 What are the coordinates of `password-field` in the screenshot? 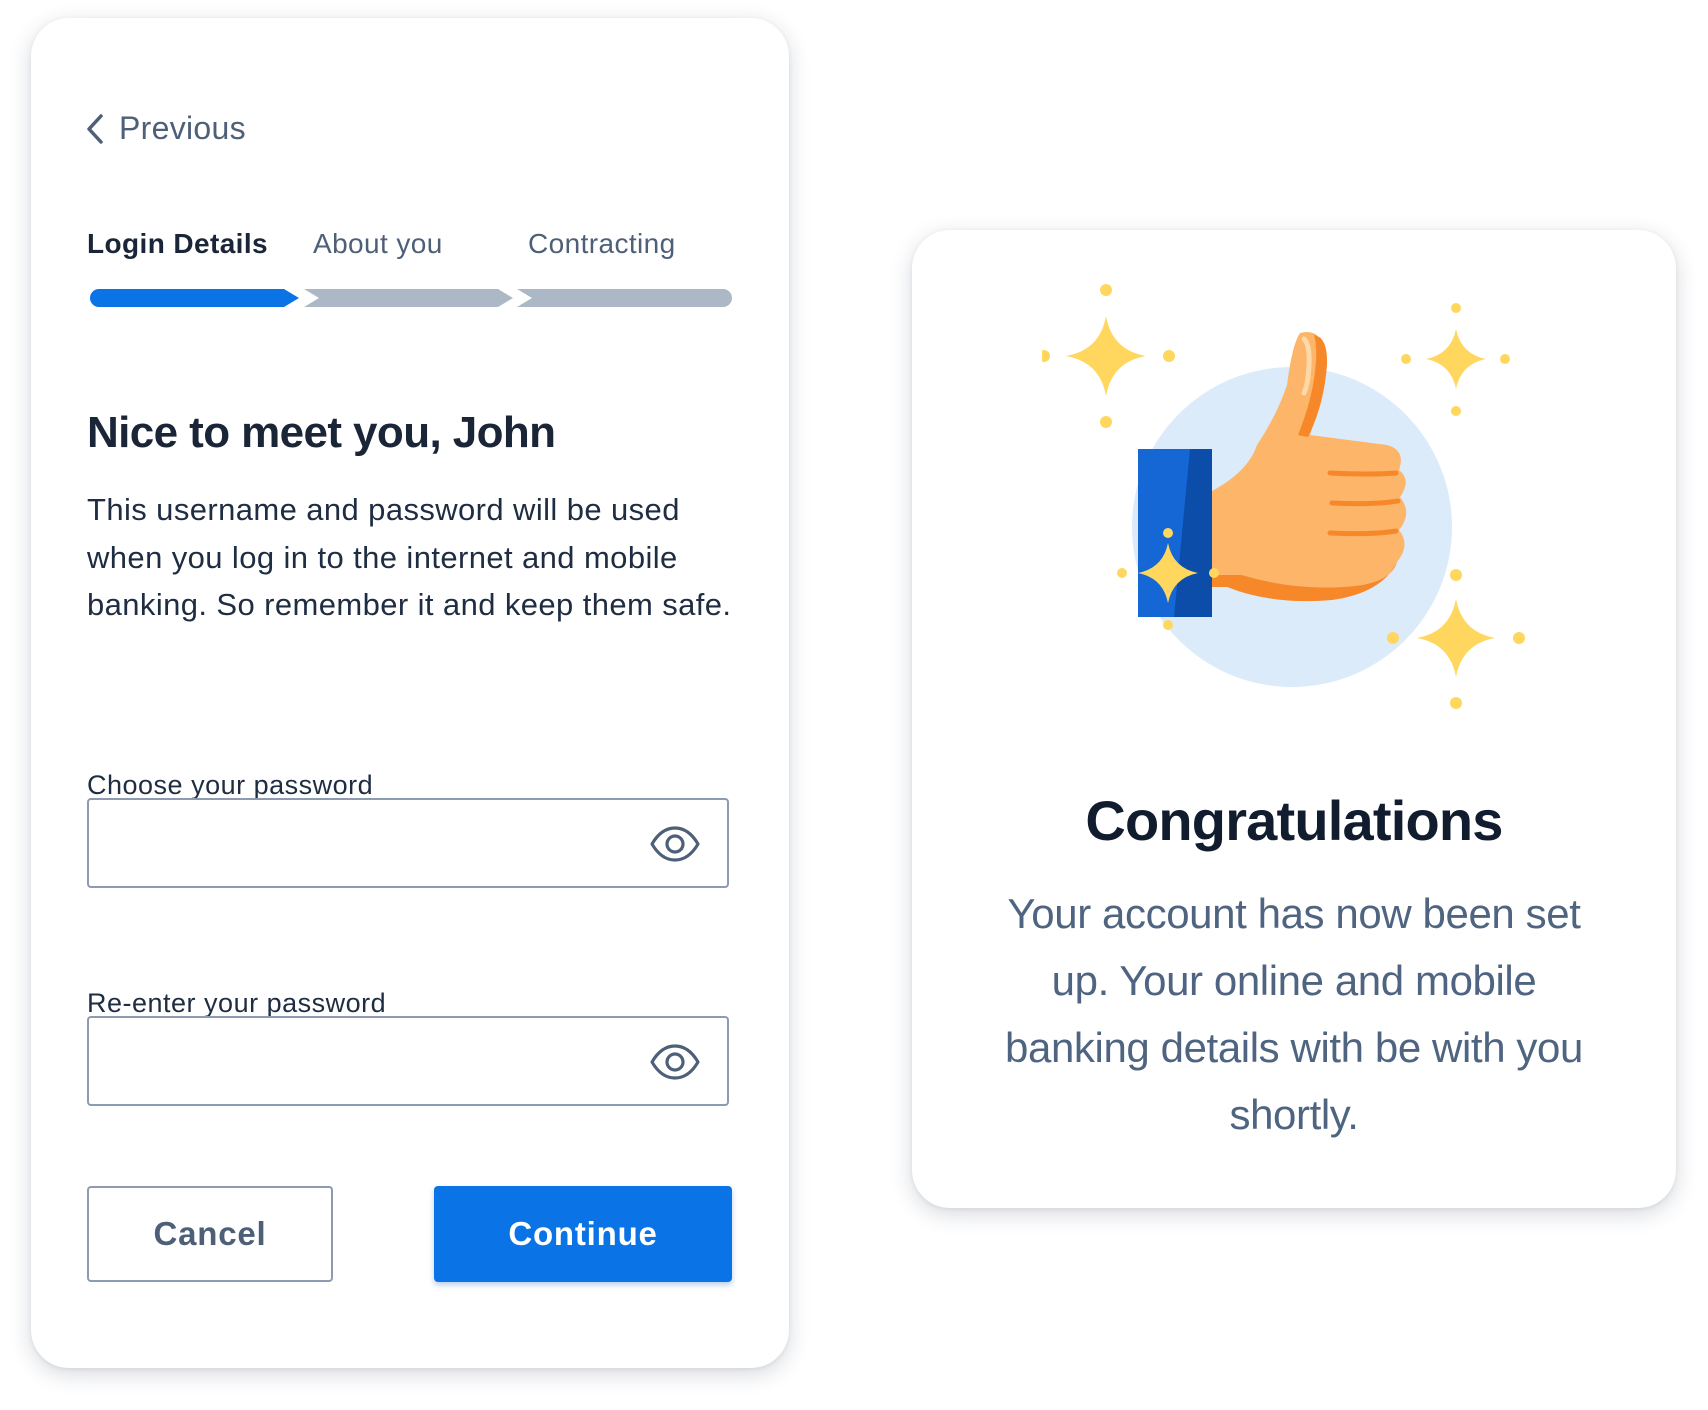 It's located at (408, 843).